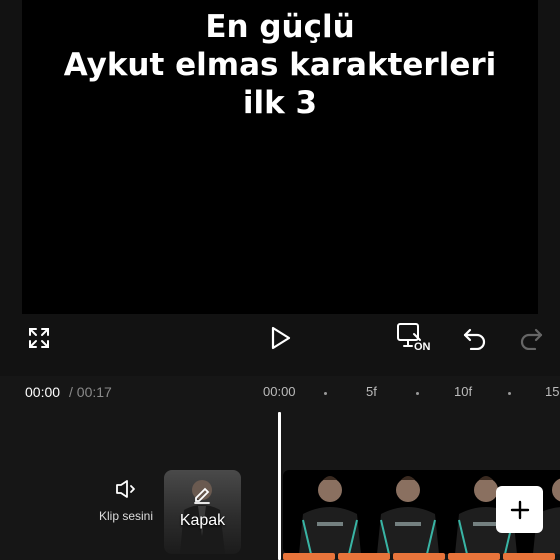 This screenshot has width=560, height=560. Describe the element at coordinates (422, 347) in the screenshot. I see `toggle-badge: ON` at that location.